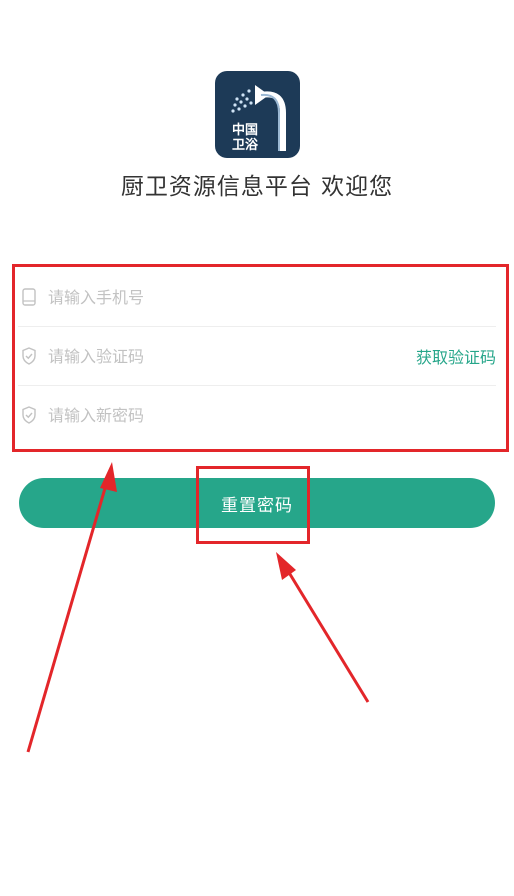 This screenshot has height=896, width=514. I want to click on phone-input, so click(272, 297).